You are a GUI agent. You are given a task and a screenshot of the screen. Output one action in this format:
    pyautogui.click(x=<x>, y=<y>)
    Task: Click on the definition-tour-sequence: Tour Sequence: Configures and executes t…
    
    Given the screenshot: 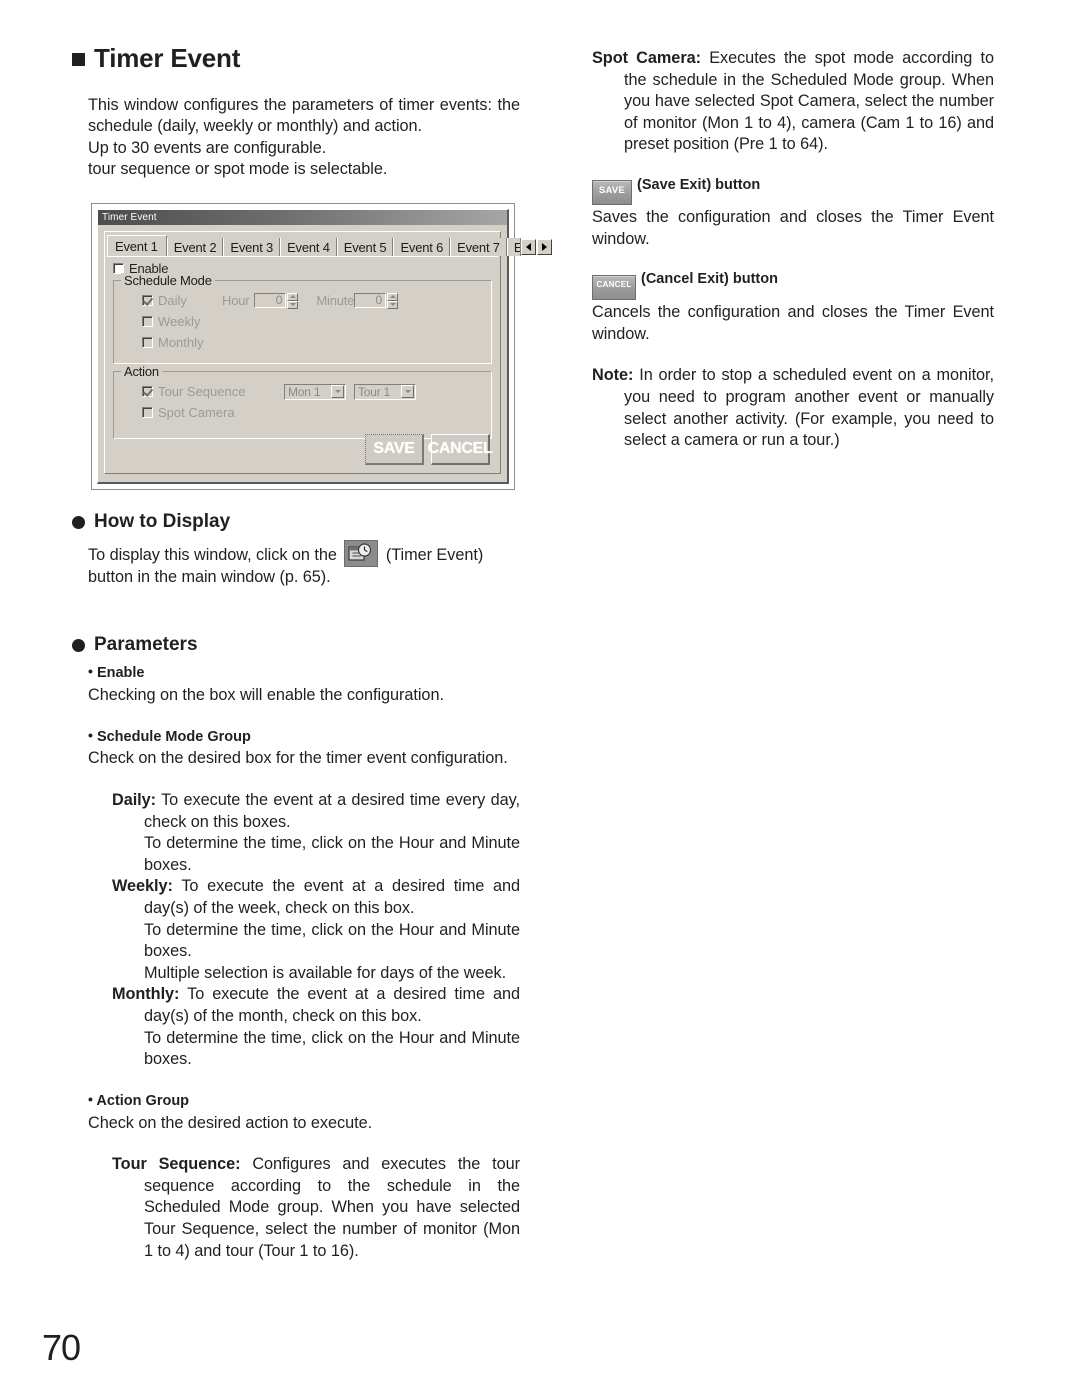 What is the action you would take?
    pyautogui.click(x=316, y=1208)
    